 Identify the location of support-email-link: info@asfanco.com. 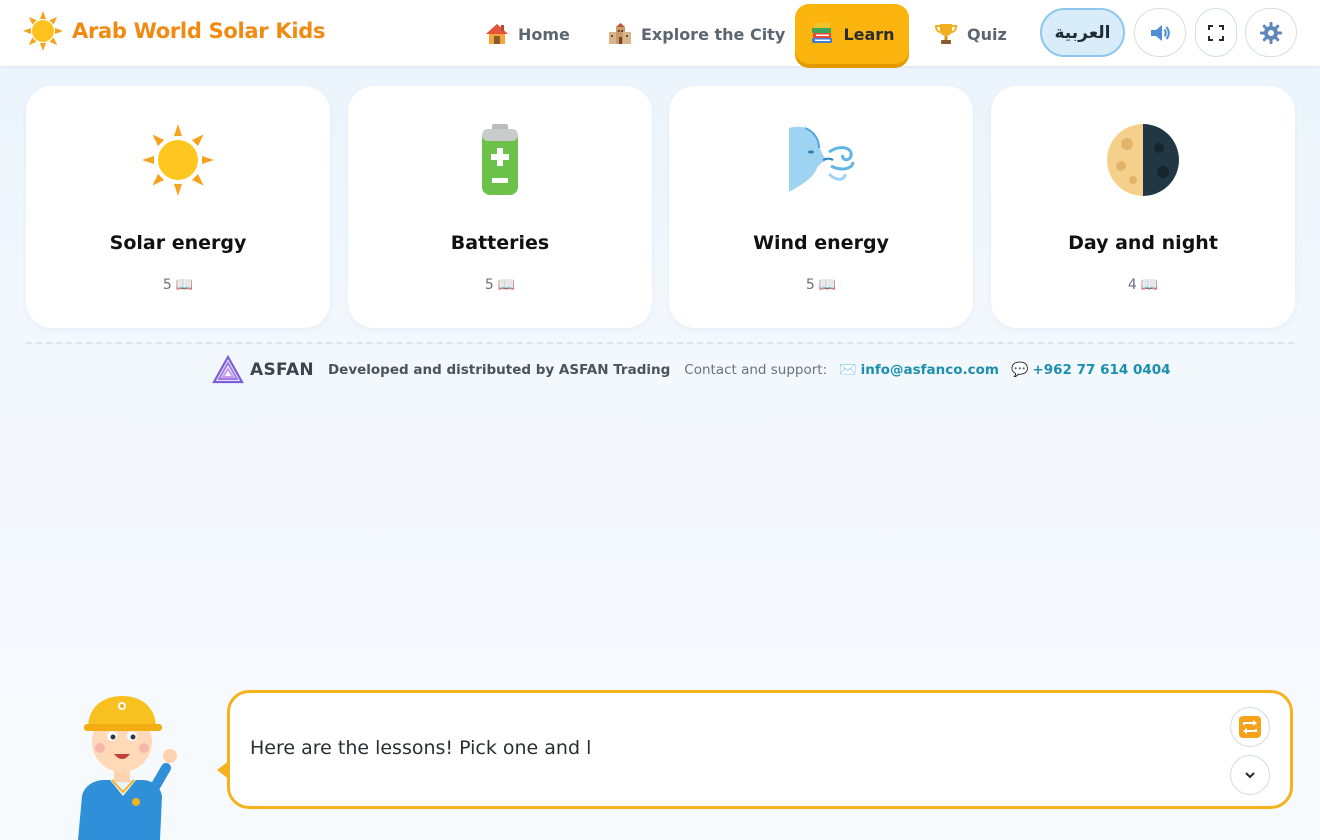
(930, 370).